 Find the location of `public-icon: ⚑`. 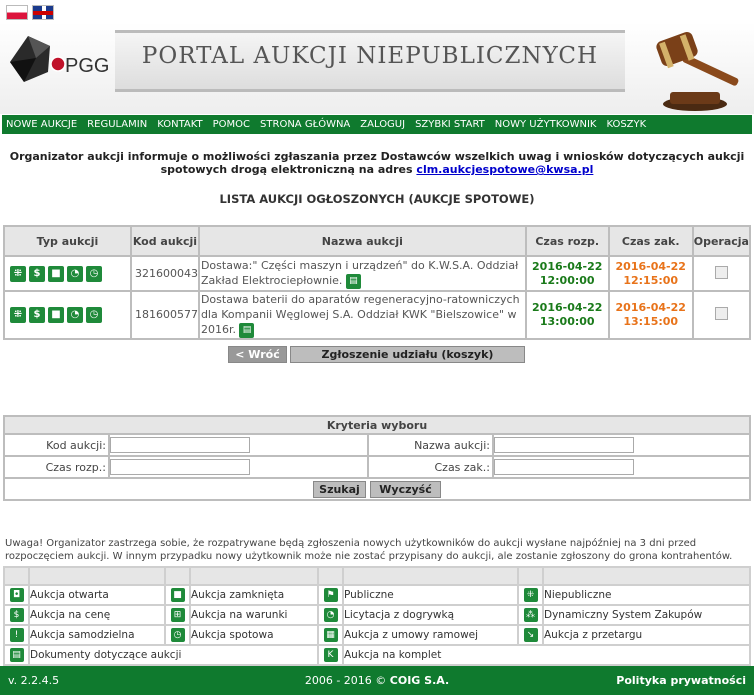

public-icon: ⚑ is located at coordinates (330, 595).